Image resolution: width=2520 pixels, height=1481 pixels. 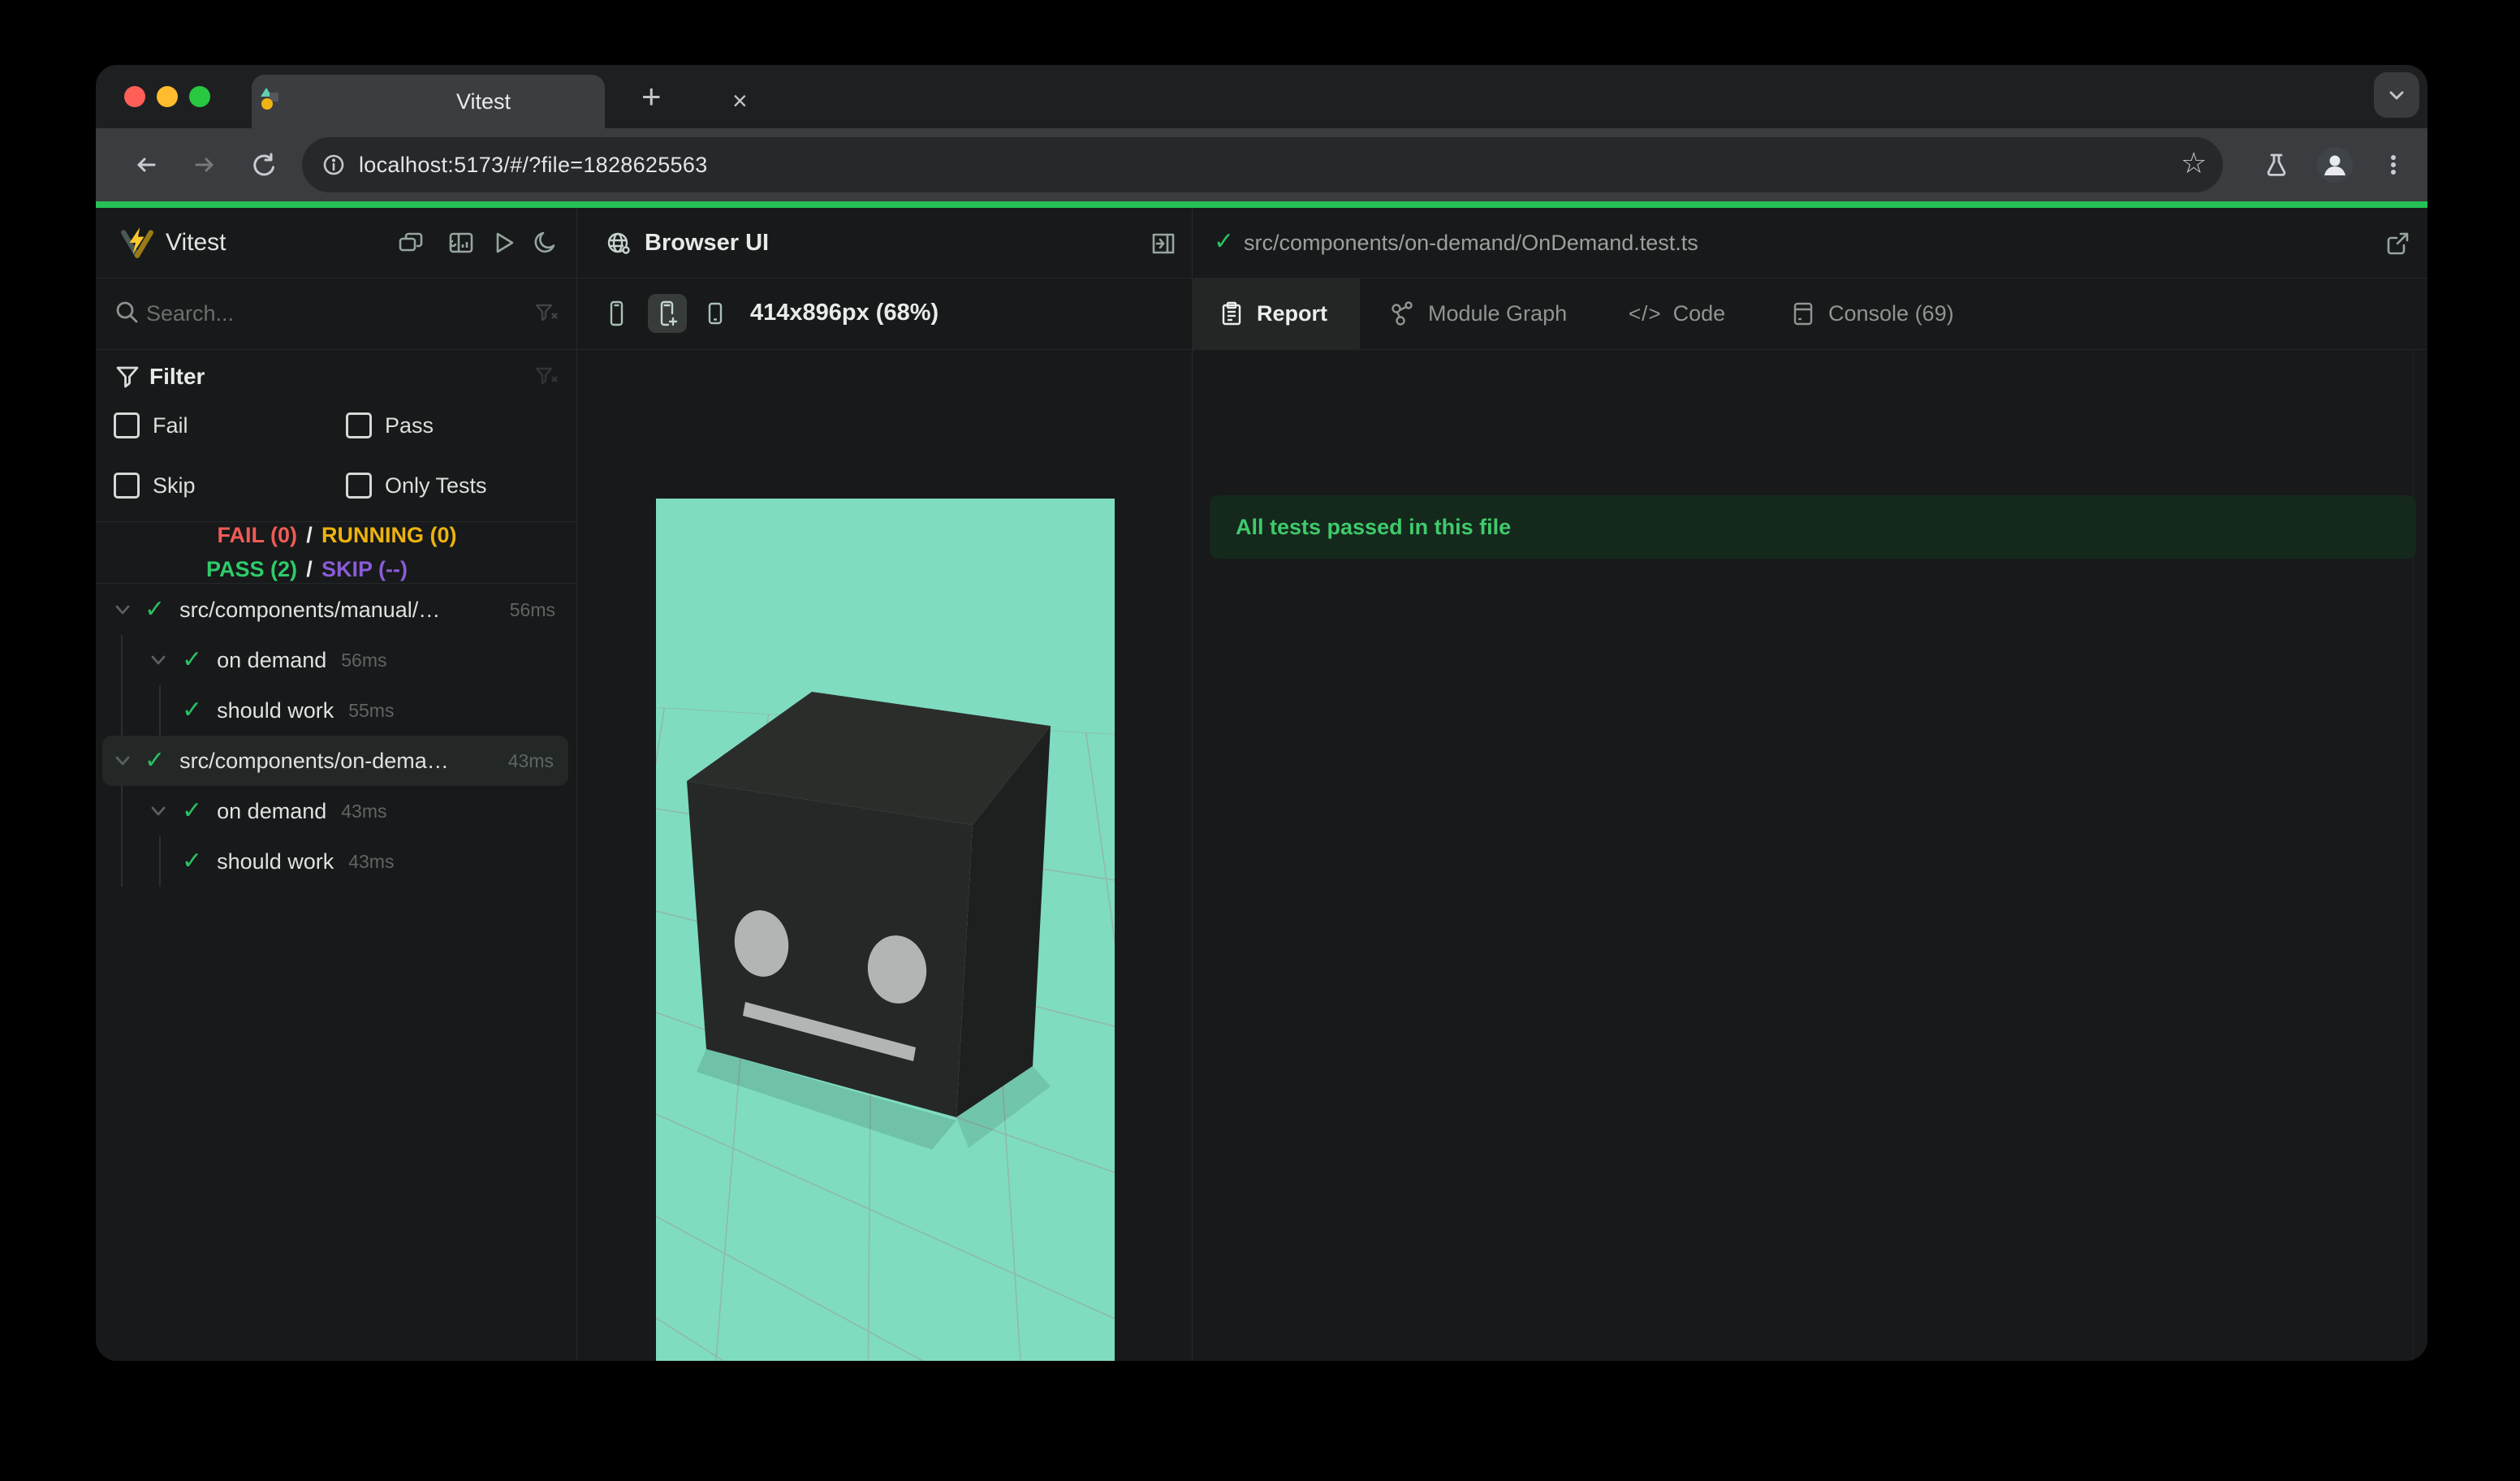 What do you see at coordinates (127, 486) in the screenshot?
I see `skip-checkbox` at bounding box center [127, 486].